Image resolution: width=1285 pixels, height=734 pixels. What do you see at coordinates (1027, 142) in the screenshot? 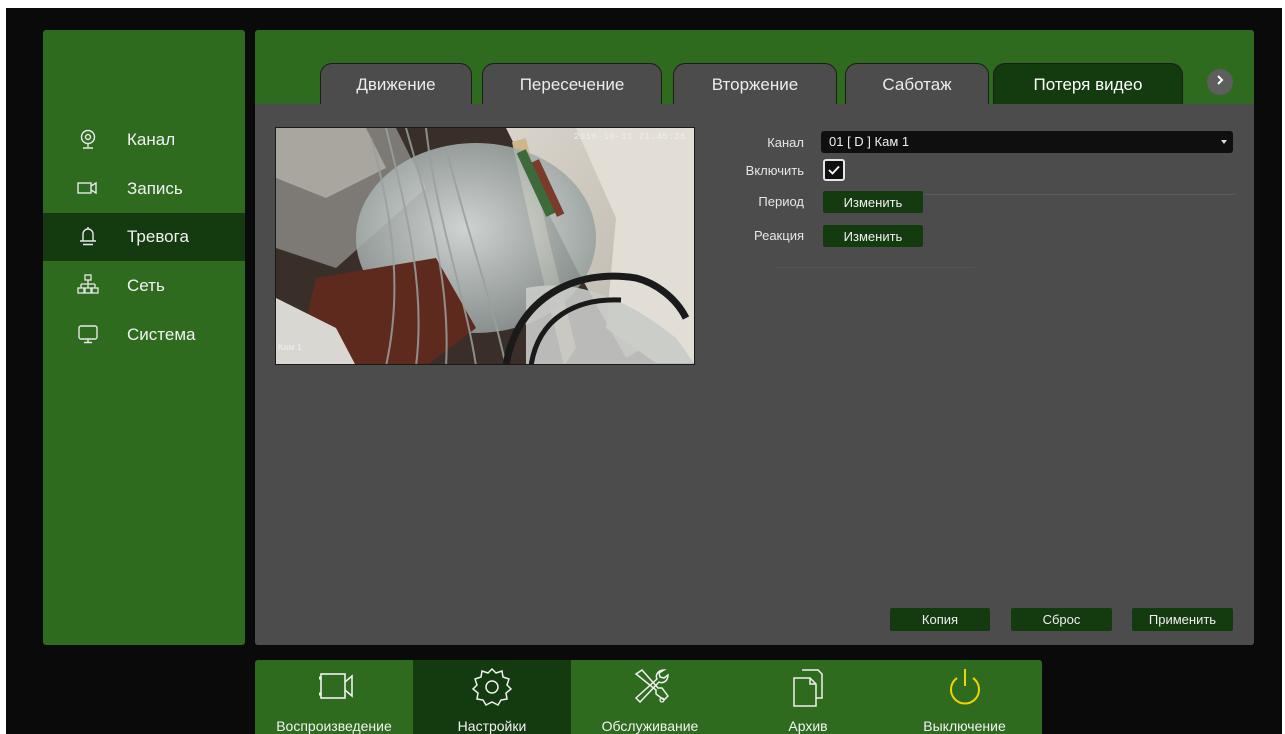
I see `channel-select: 01 [ D ] Кам 1` at bounding box center [1027, 142].